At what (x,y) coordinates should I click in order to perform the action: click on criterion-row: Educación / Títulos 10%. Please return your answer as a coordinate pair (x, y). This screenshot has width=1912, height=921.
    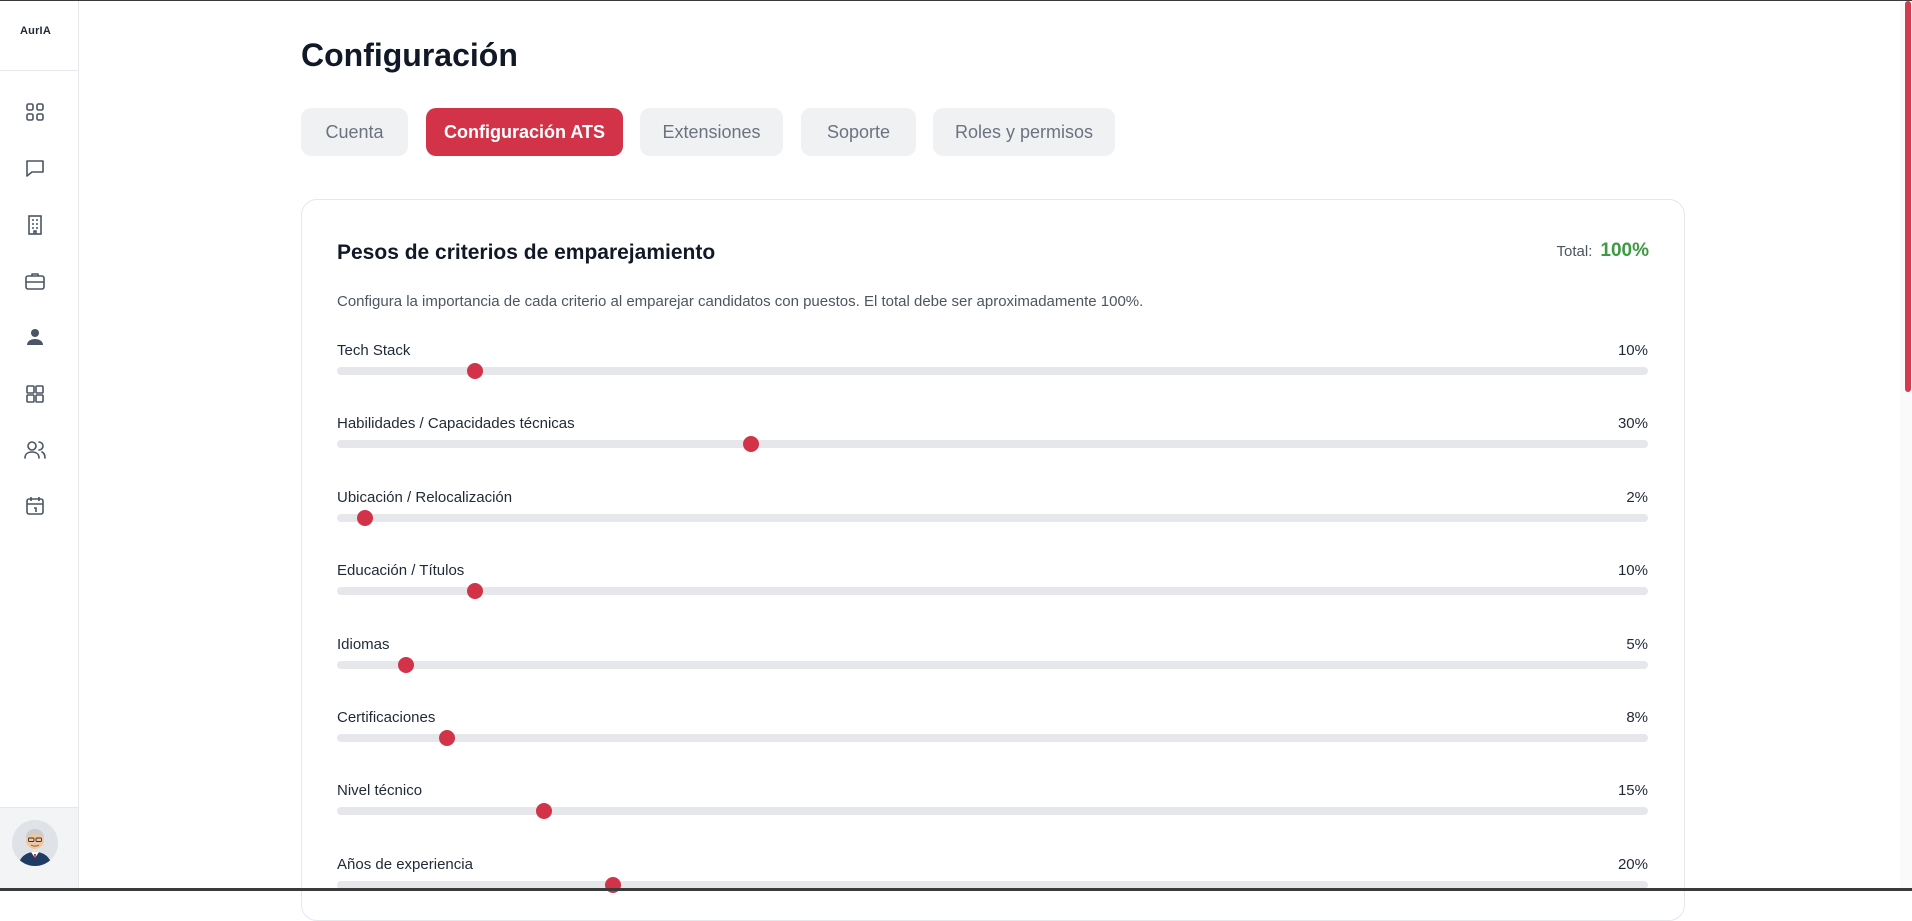
    Looking at the image, I should click on (992, 586).